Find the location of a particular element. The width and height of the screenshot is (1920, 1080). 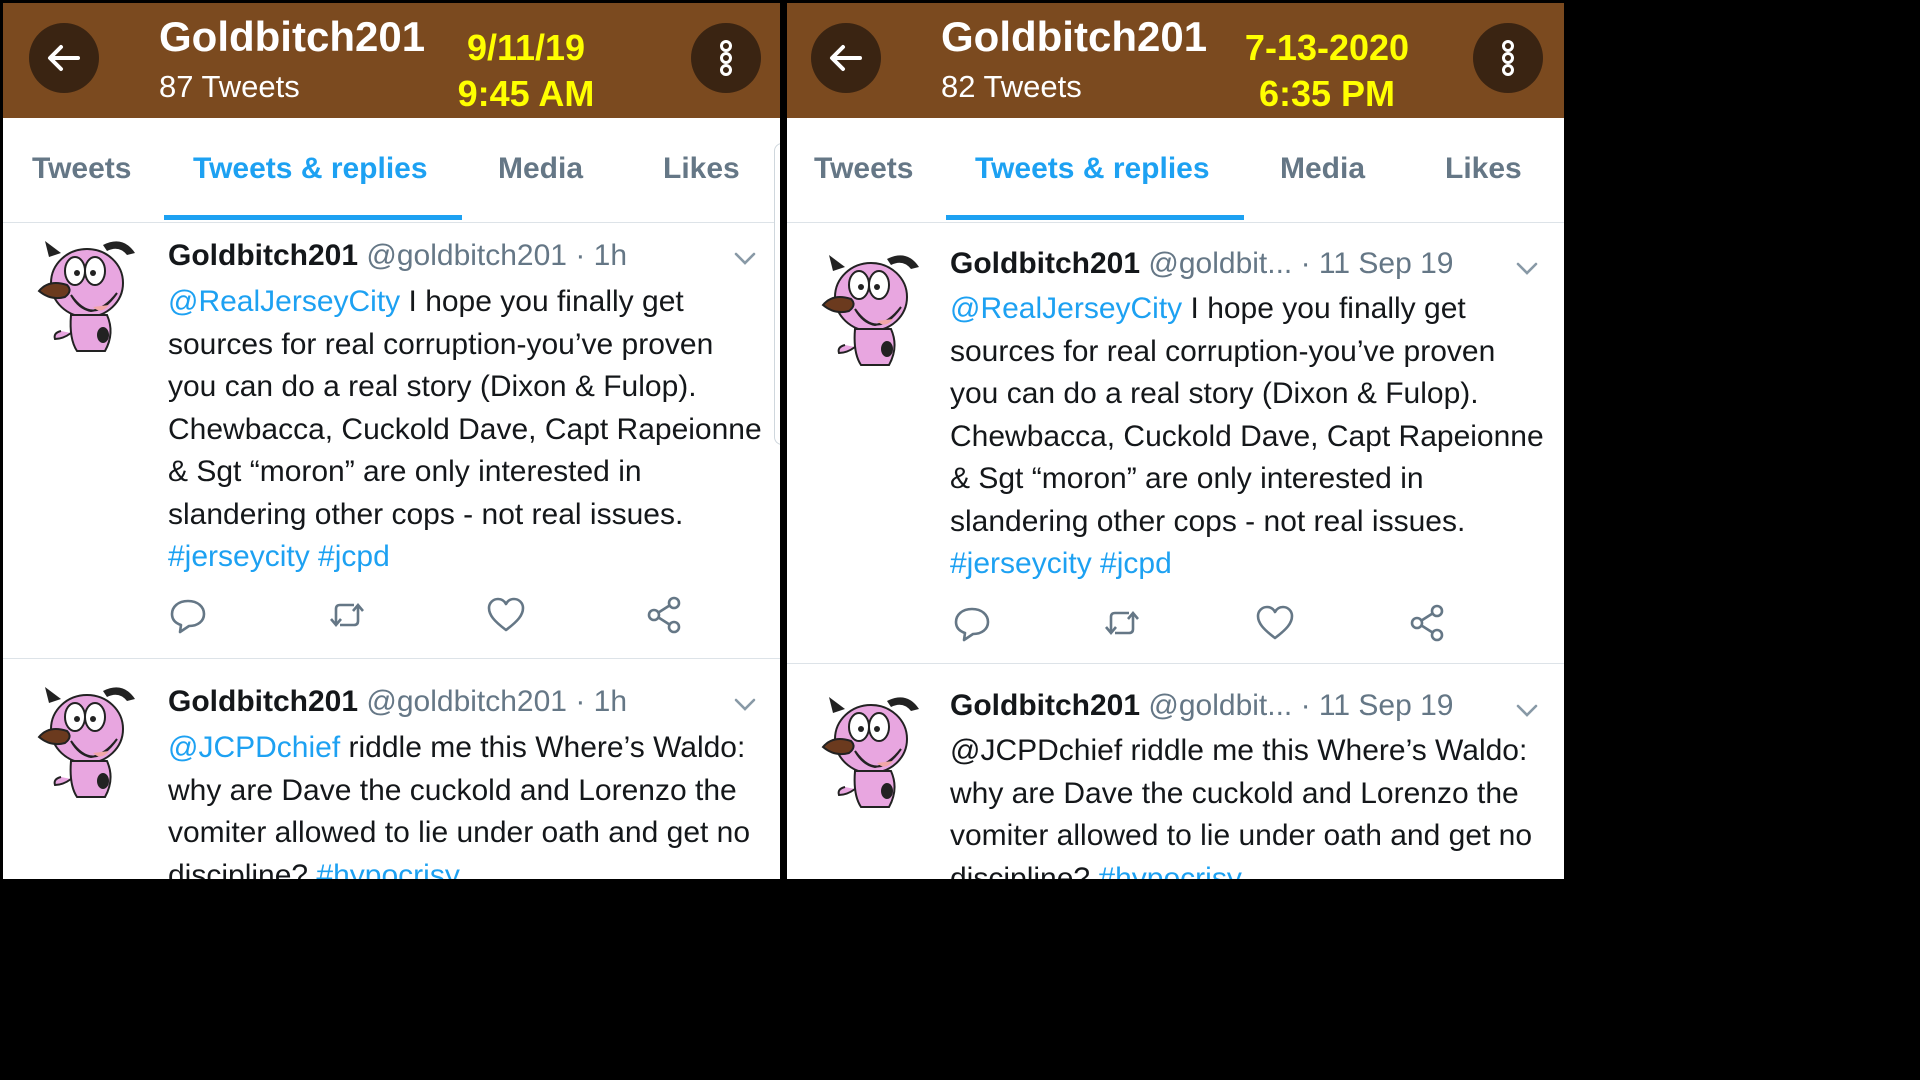

profile-header: Goldbitch201 87 Tweets 9/11/19 9:45 AM is located at coordinates (391, 60).